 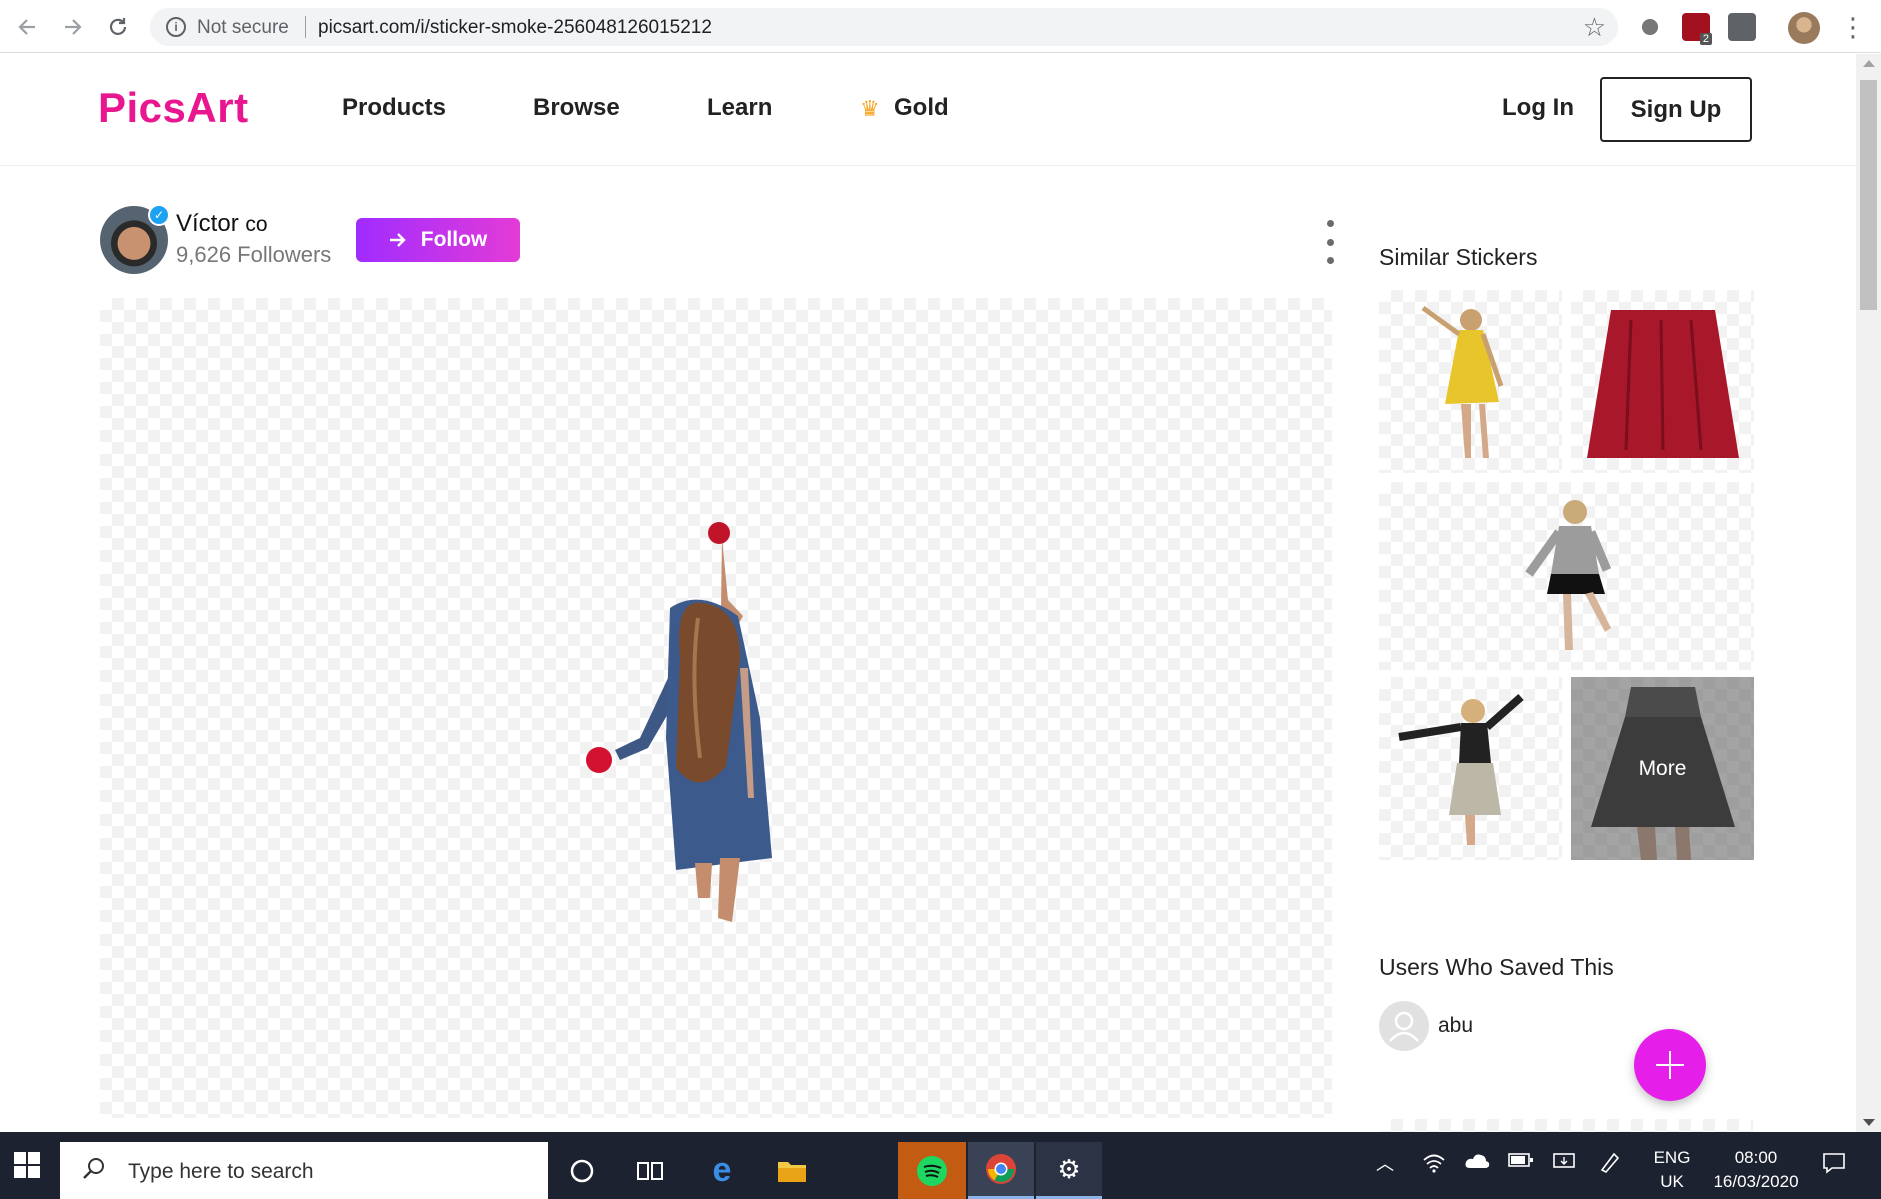 I want to click on tray-chevron-icon: ︿, so click(x=1385, y=1163).